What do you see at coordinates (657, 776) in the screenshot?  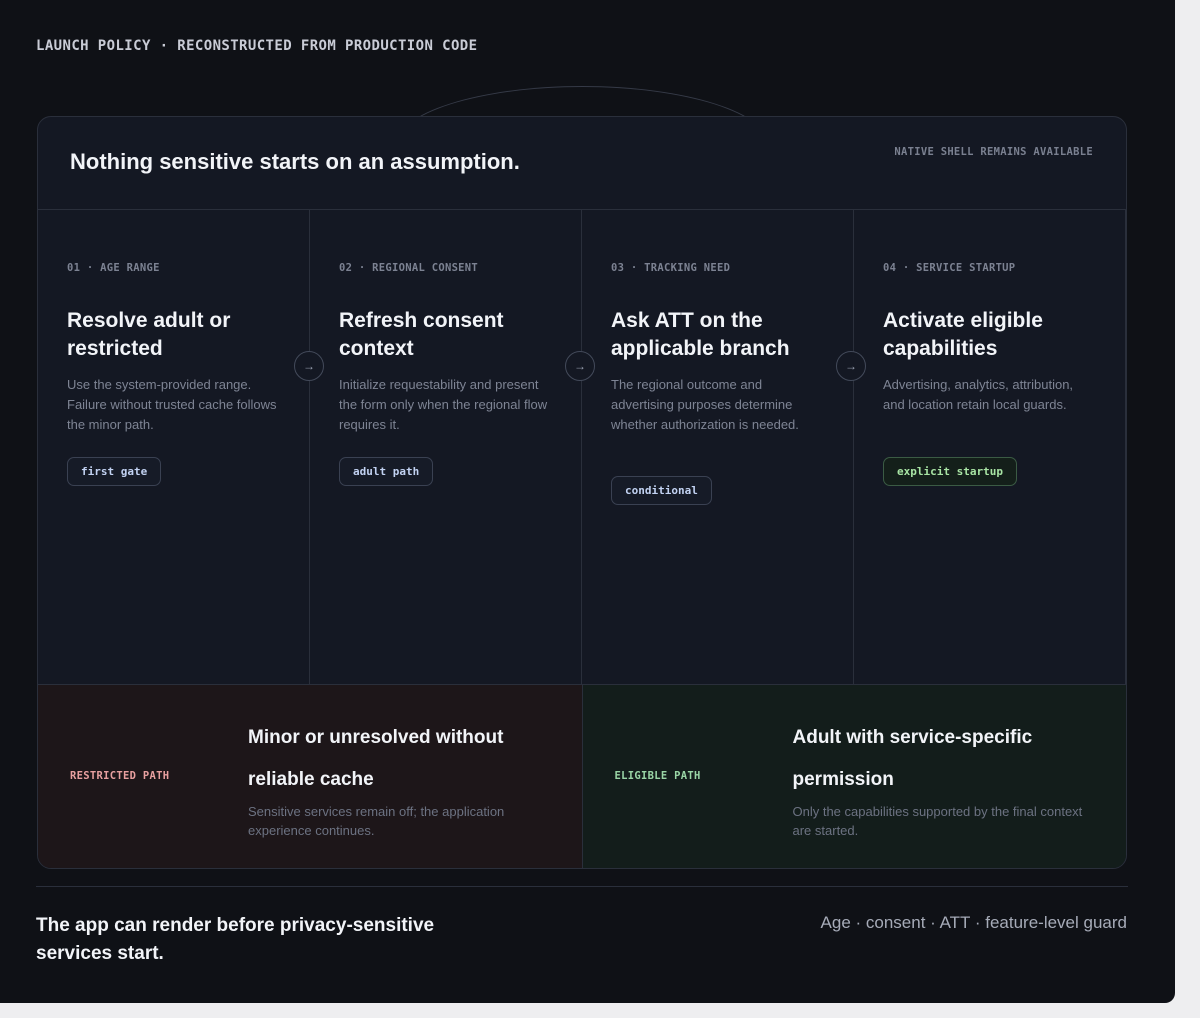 I see `path-label: ELIGIBLE PATH` at bounding box center [657, 776].